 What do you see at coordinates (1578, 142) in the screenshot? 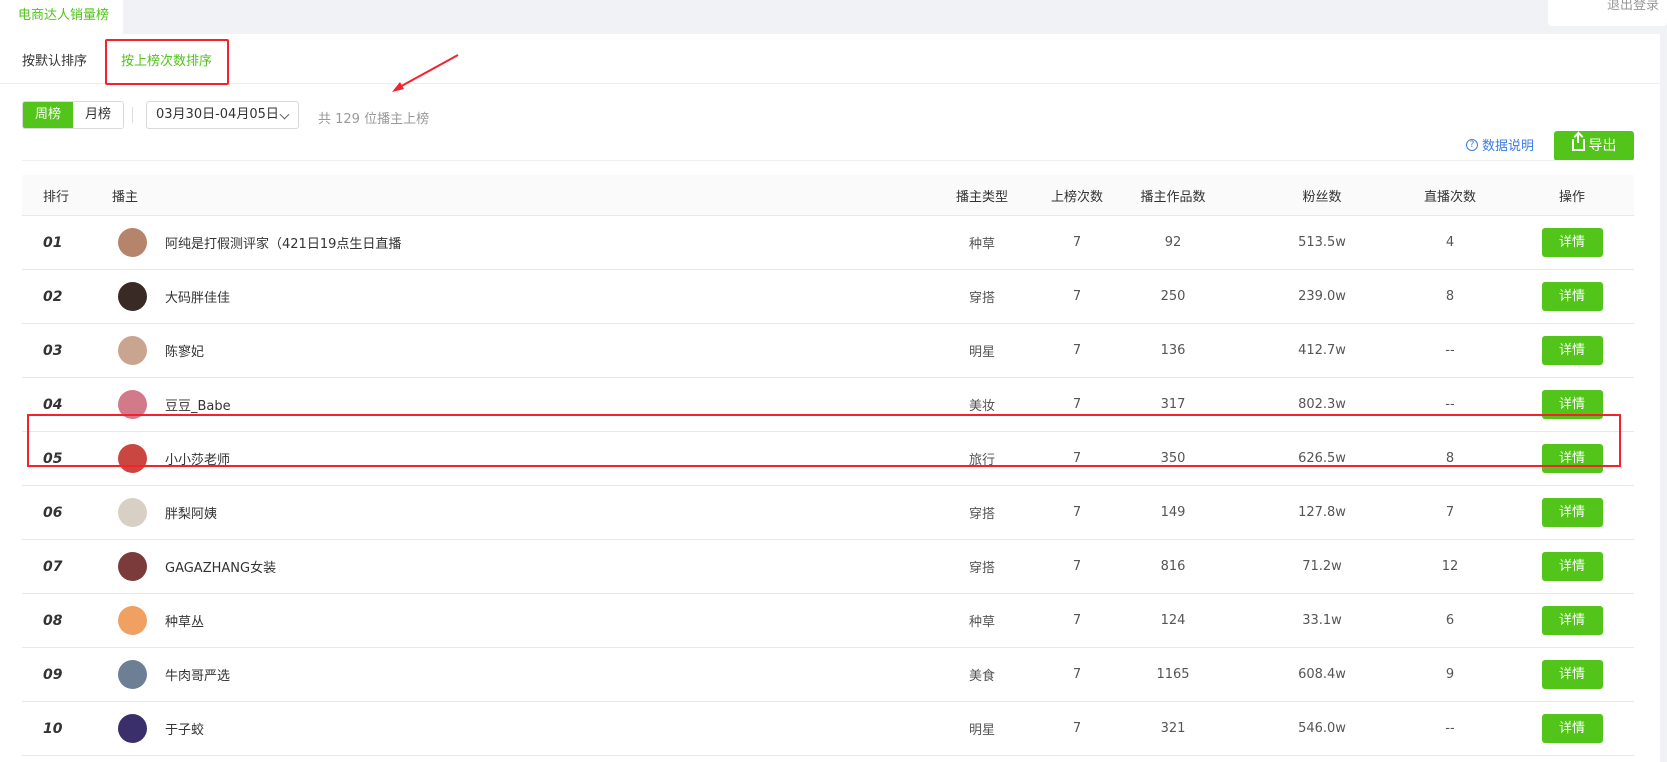
I see `upload-icon` at bounding box center [1578, 142].